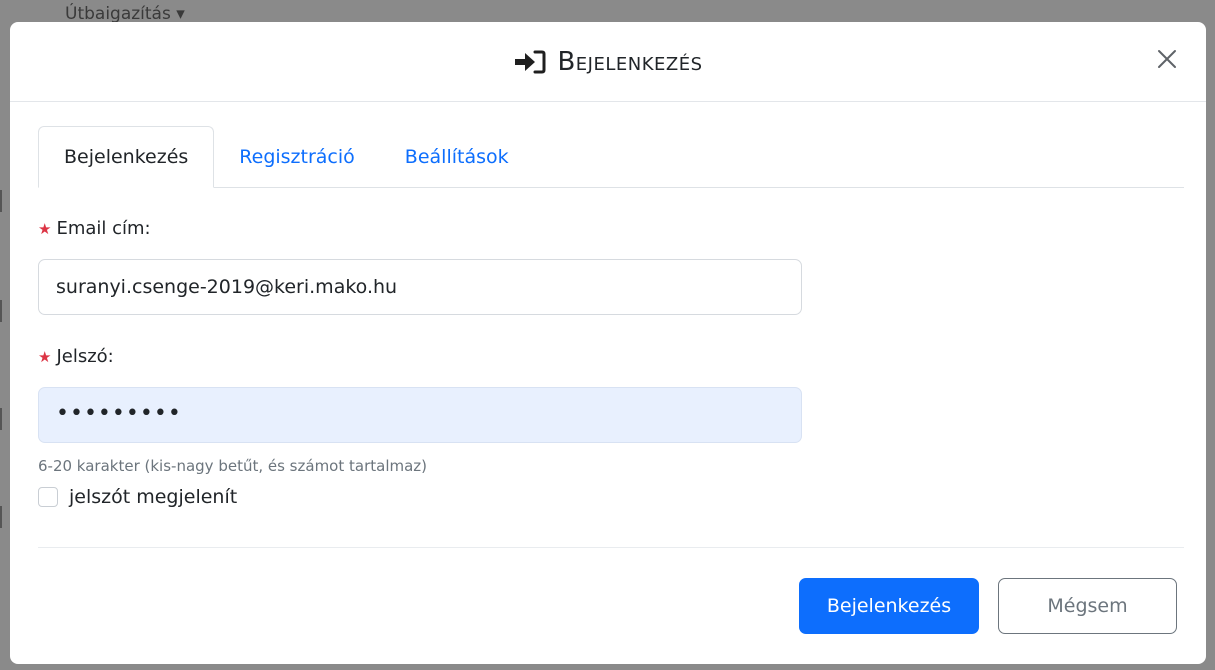  I want to click on email-label-row: ★ Email cím:, so click(94, 228).